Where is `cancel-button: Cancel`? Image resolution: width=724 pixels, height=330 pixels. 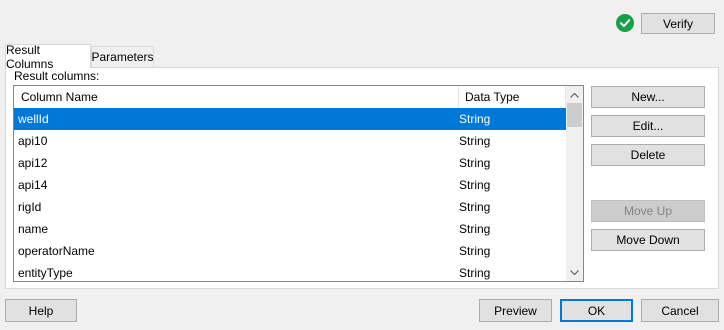 cancel-button: Cancel is located at coordinates (680, 310).